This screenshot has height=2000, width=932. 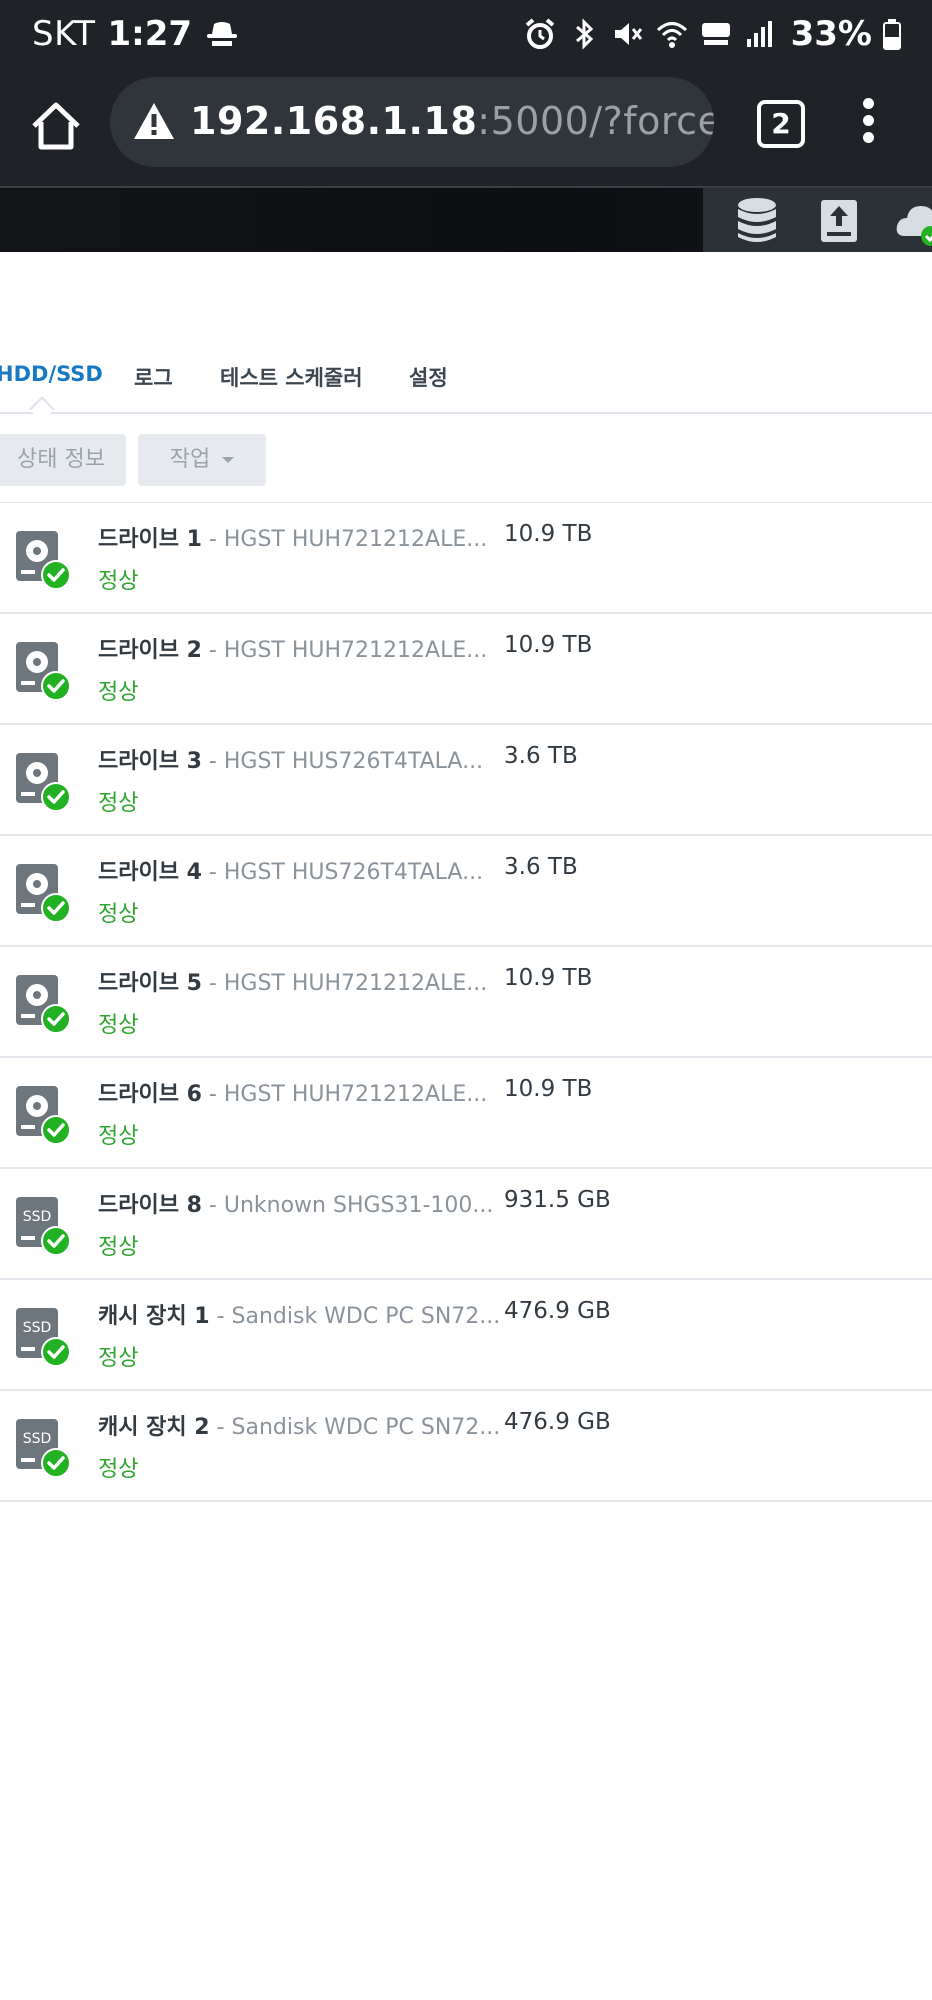 I want to click on action-label: 작업, so click(x=190, y=459).